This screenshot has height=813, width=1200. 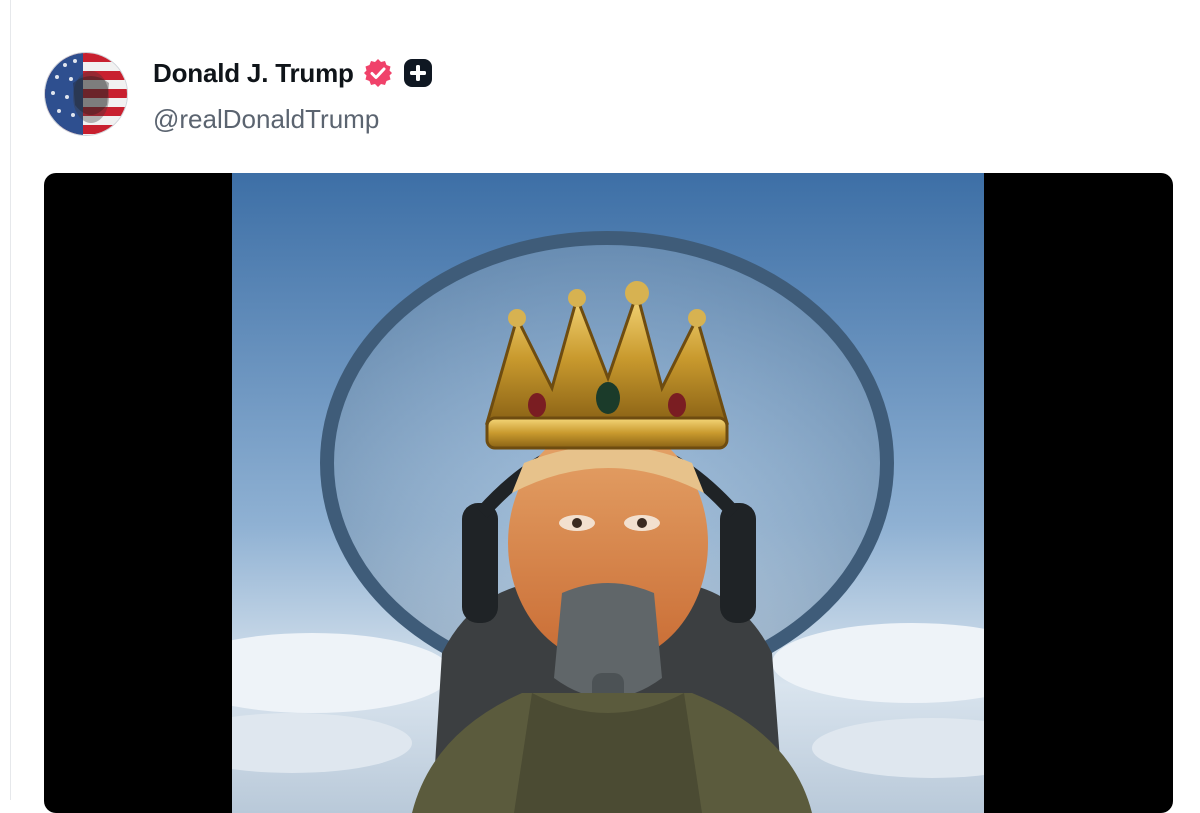 I want to click on author-handle: @realDonaldTrump, so click(x=266, y=119).